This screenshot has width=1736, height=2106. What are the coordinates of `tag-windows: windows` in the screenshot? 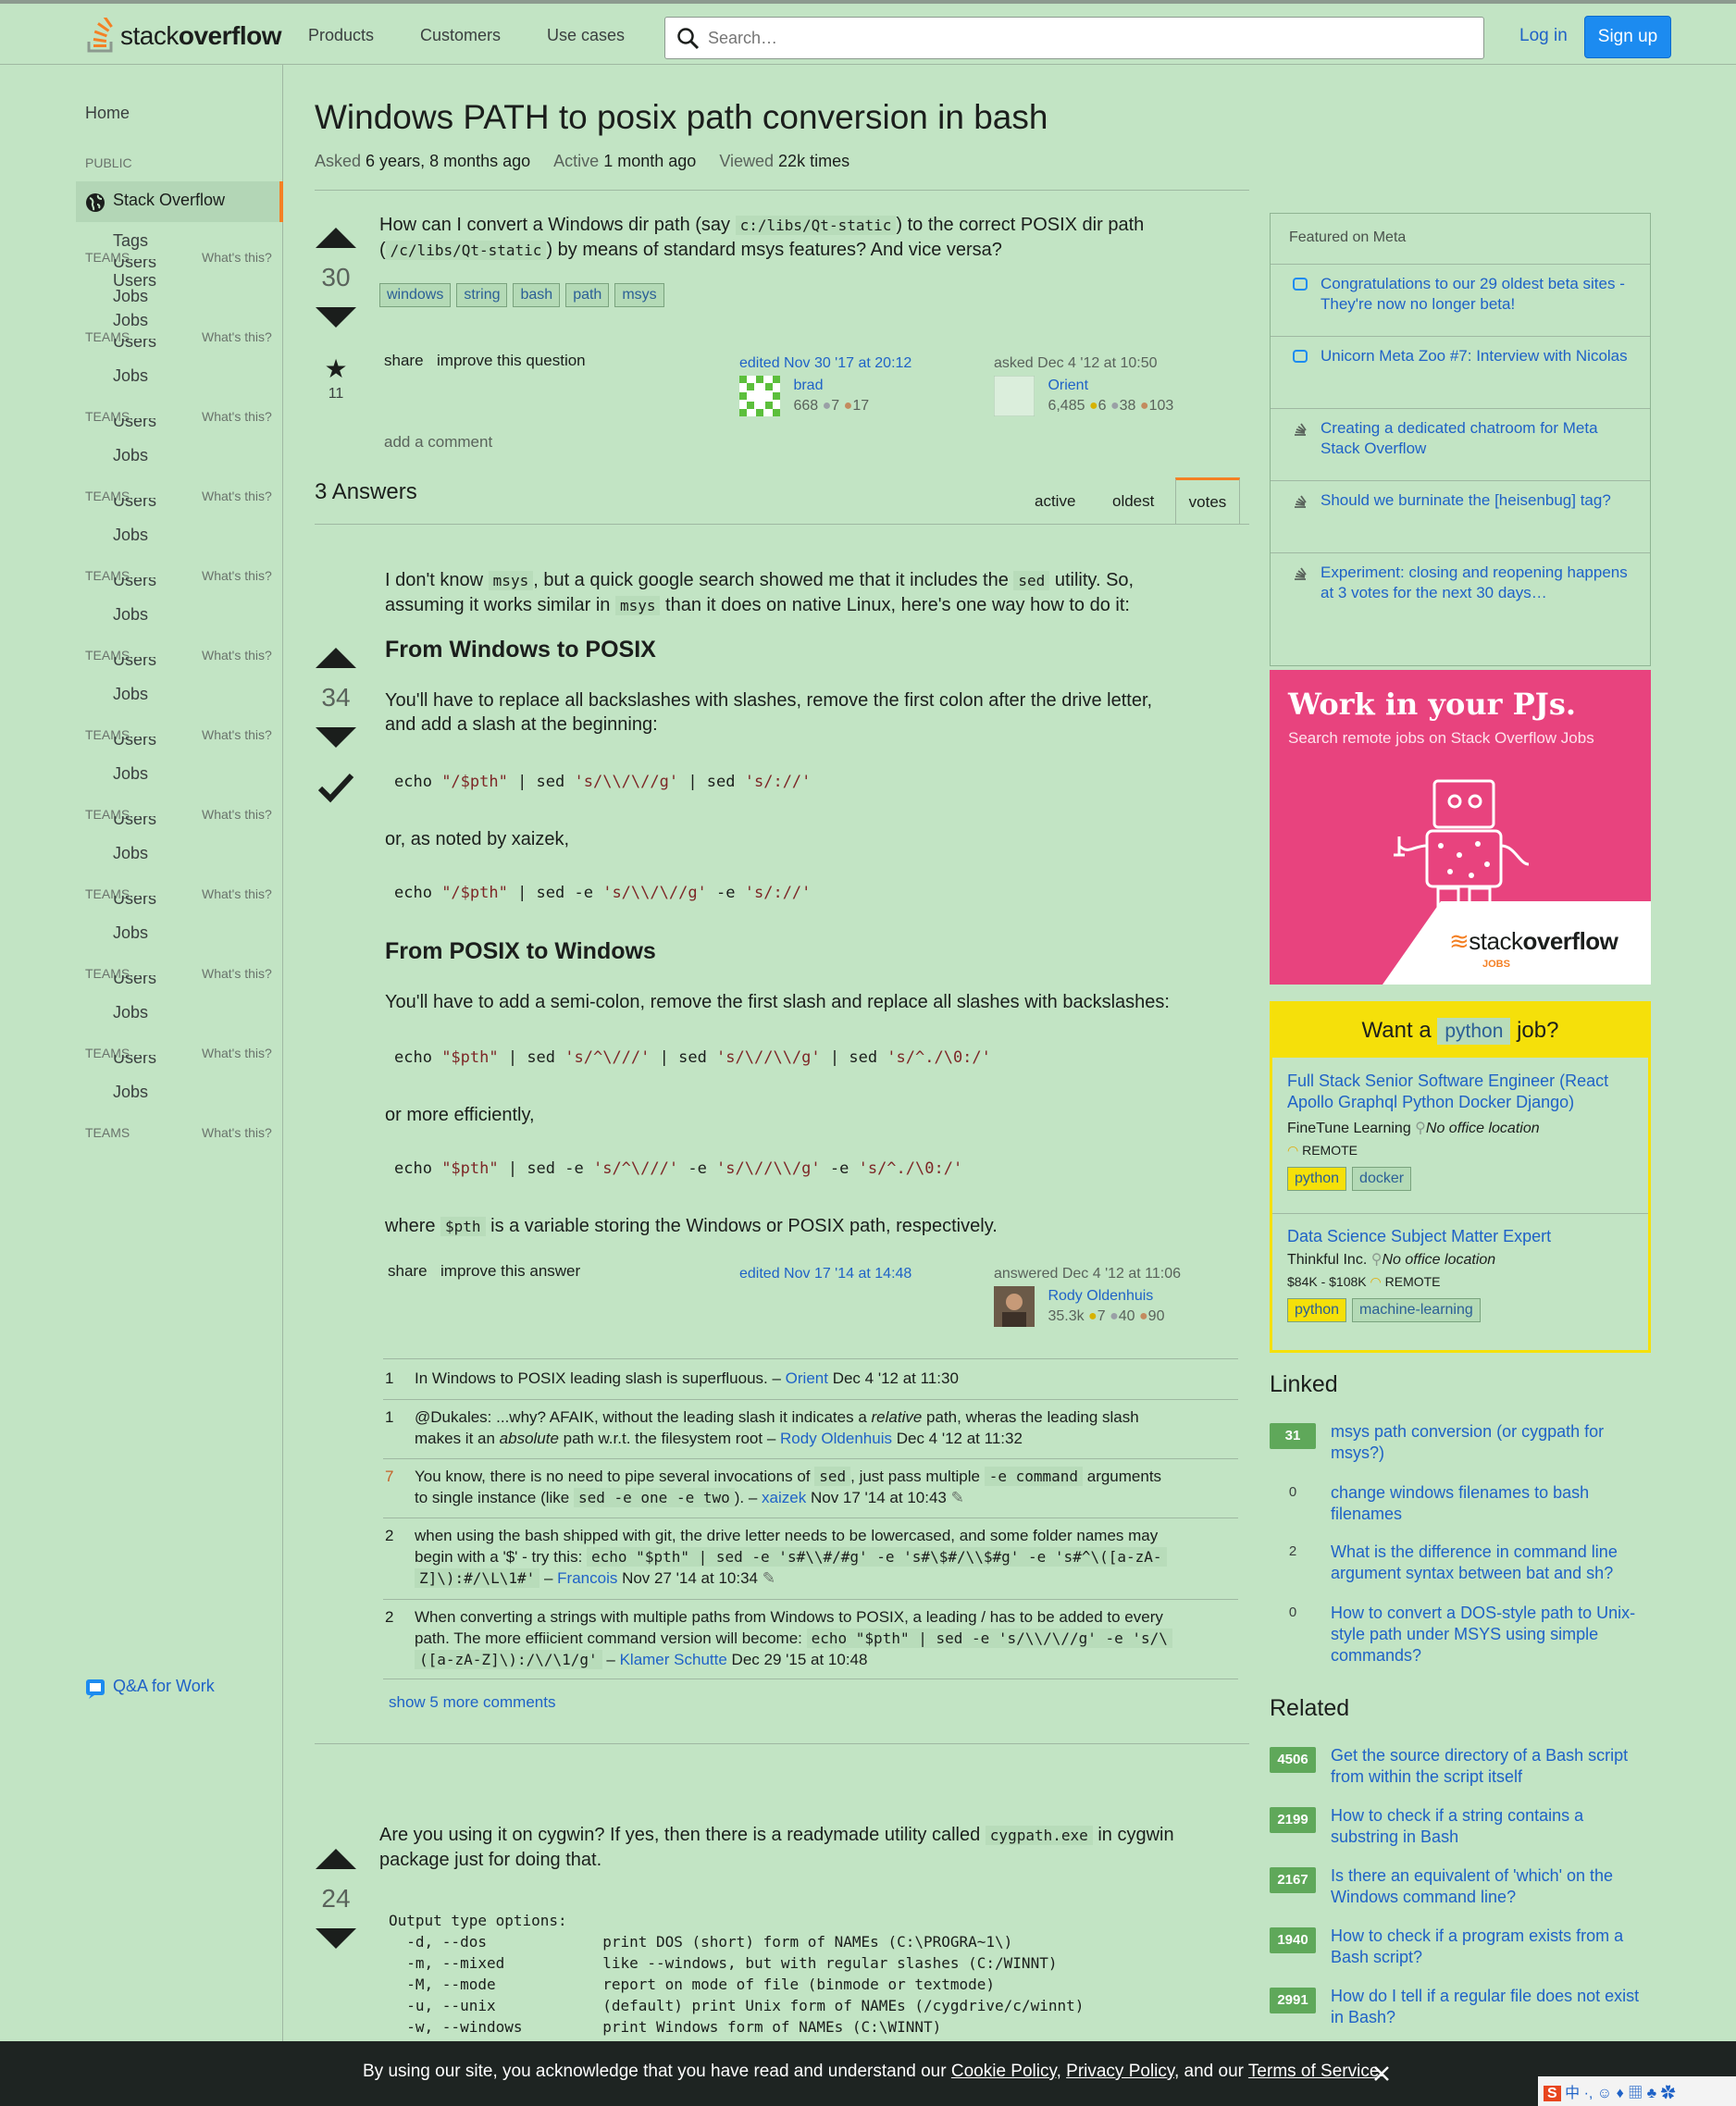 It's located at (415, 295).